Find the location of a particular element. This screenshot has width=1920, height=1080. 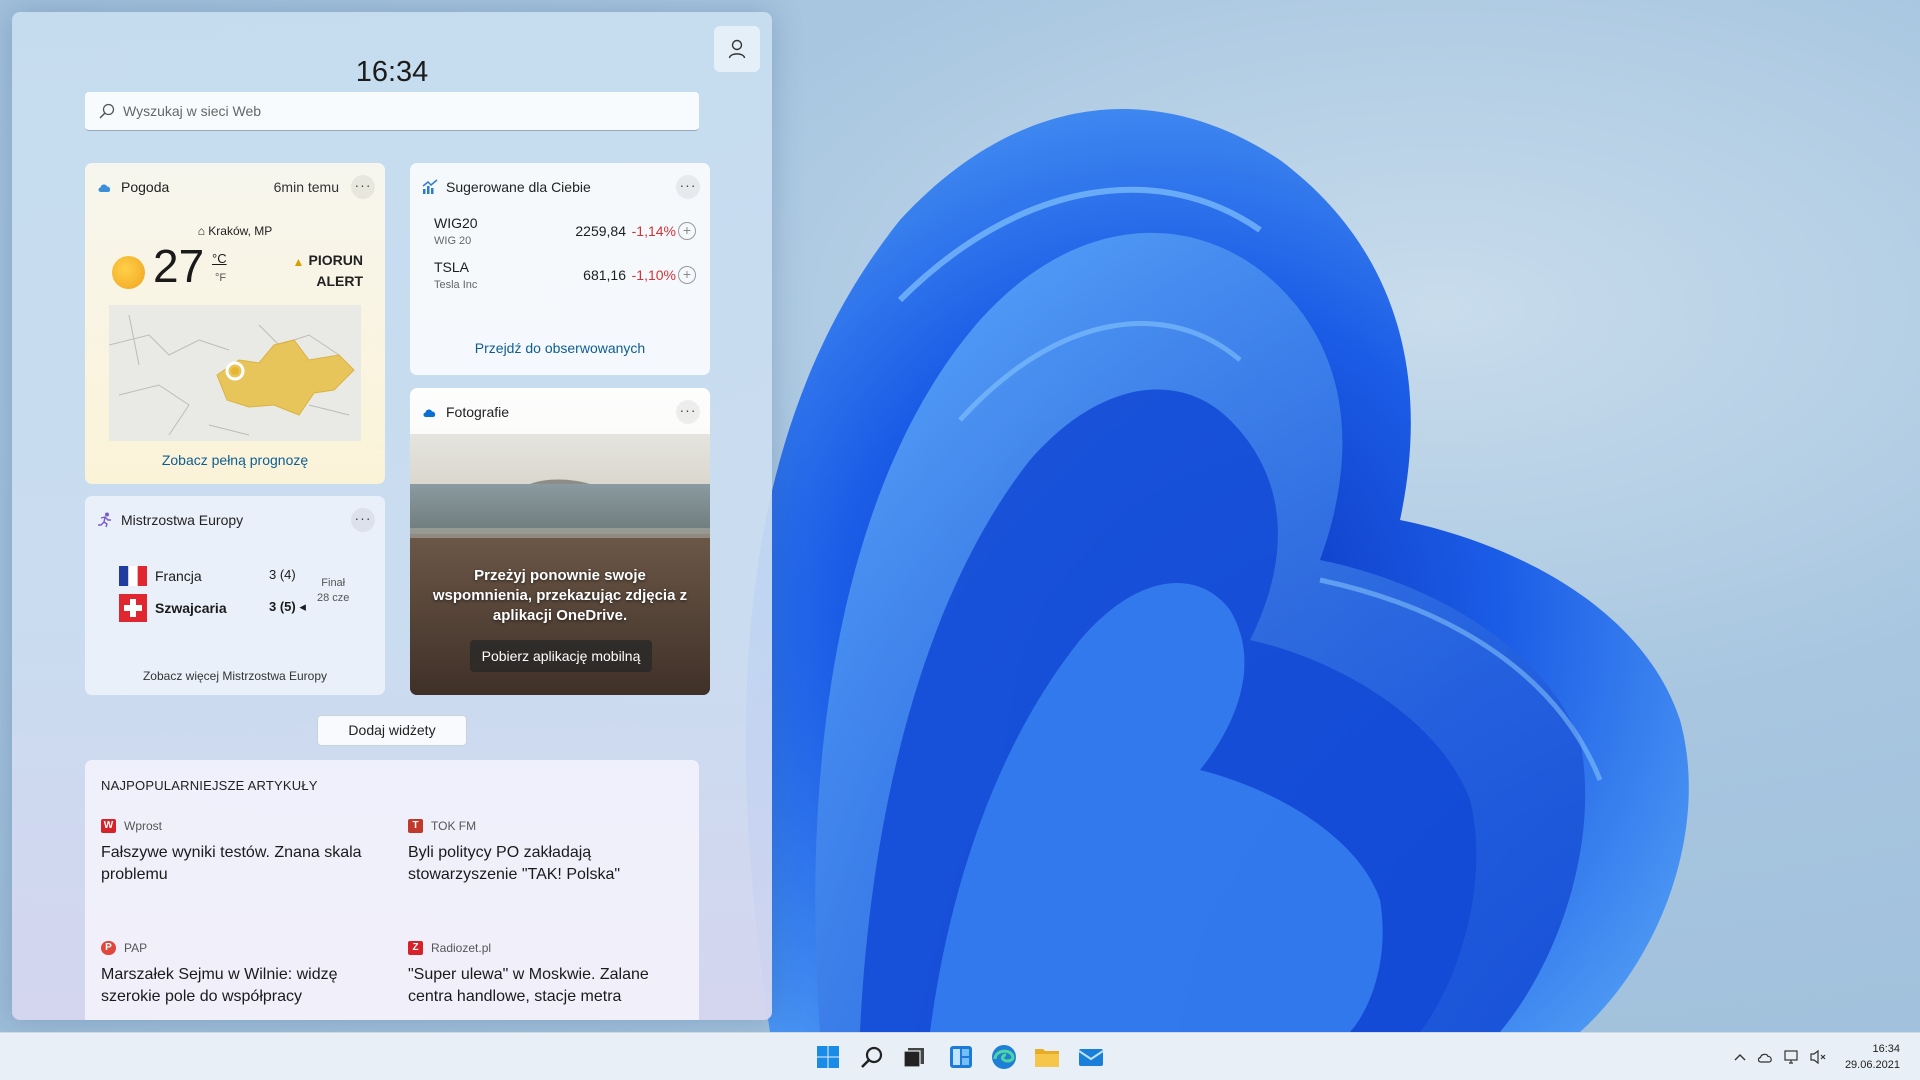

photos-header: Fotografie ··· is located at coordinates (561, 412).